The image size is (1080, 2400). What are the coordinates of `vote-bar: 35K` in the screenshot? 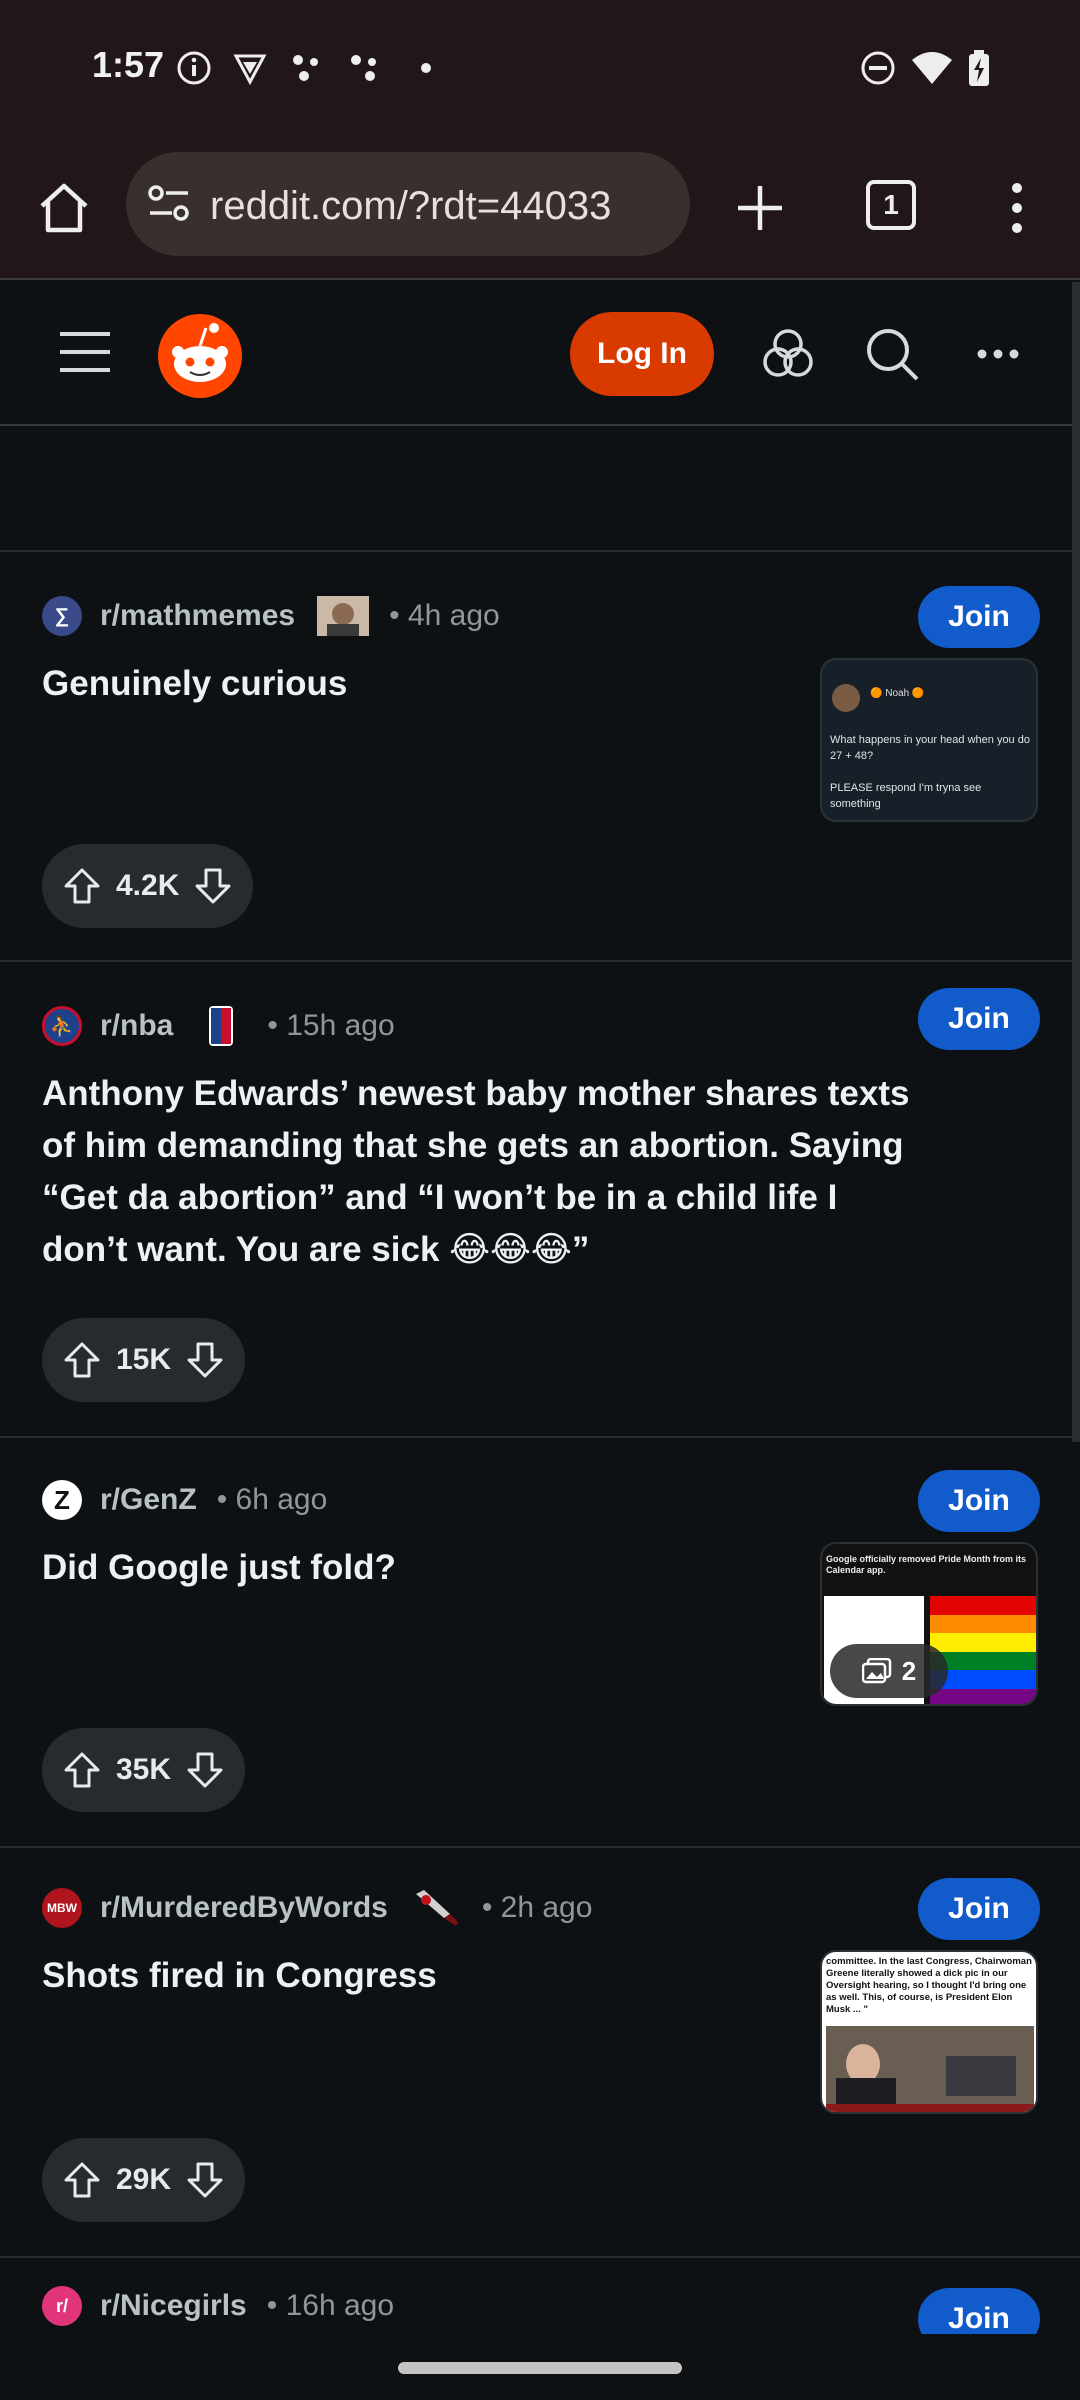 It's located at (144, 1770).